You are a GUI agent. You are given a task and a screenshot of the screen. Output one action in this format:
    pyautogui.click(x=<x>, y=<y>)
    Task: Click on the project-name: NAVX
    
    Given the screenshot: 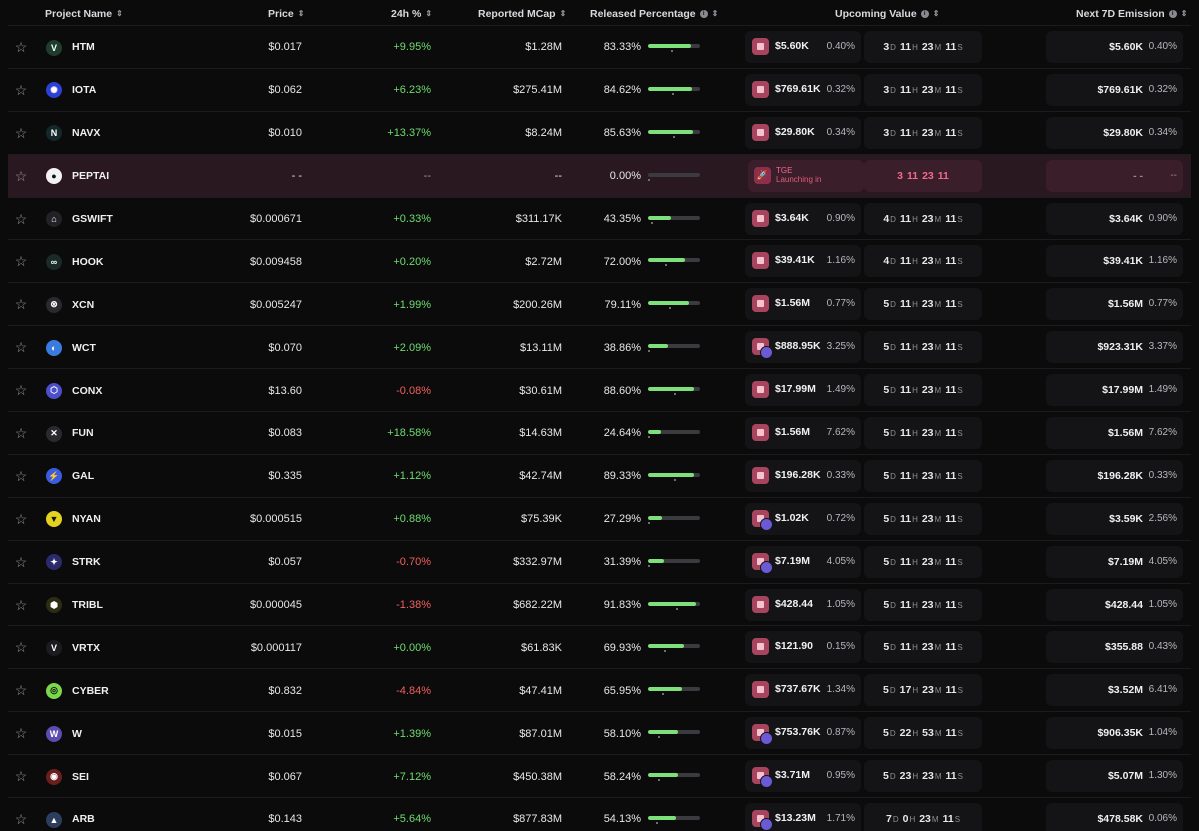 What is the action you would take?
    pyautogui.click(x=86, y=133)
    